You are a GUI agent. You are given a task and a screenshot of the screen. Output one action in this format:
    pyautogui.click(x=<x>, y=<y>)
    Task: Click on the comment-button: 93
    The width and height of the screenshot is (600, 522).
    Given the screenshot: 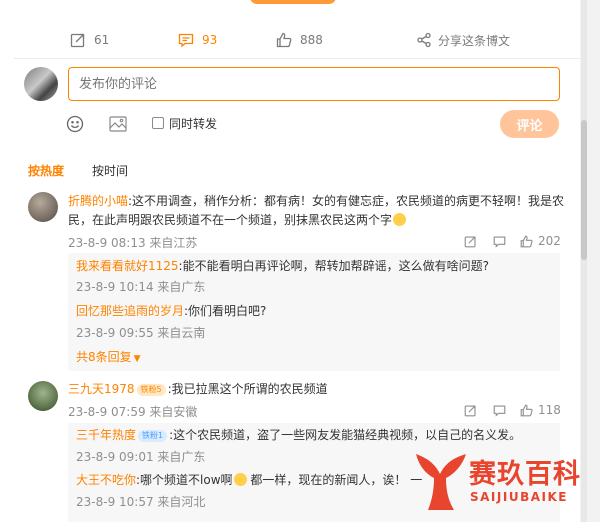 What is the action you would take?
    pyautogui.click(x=197, y=40)
    